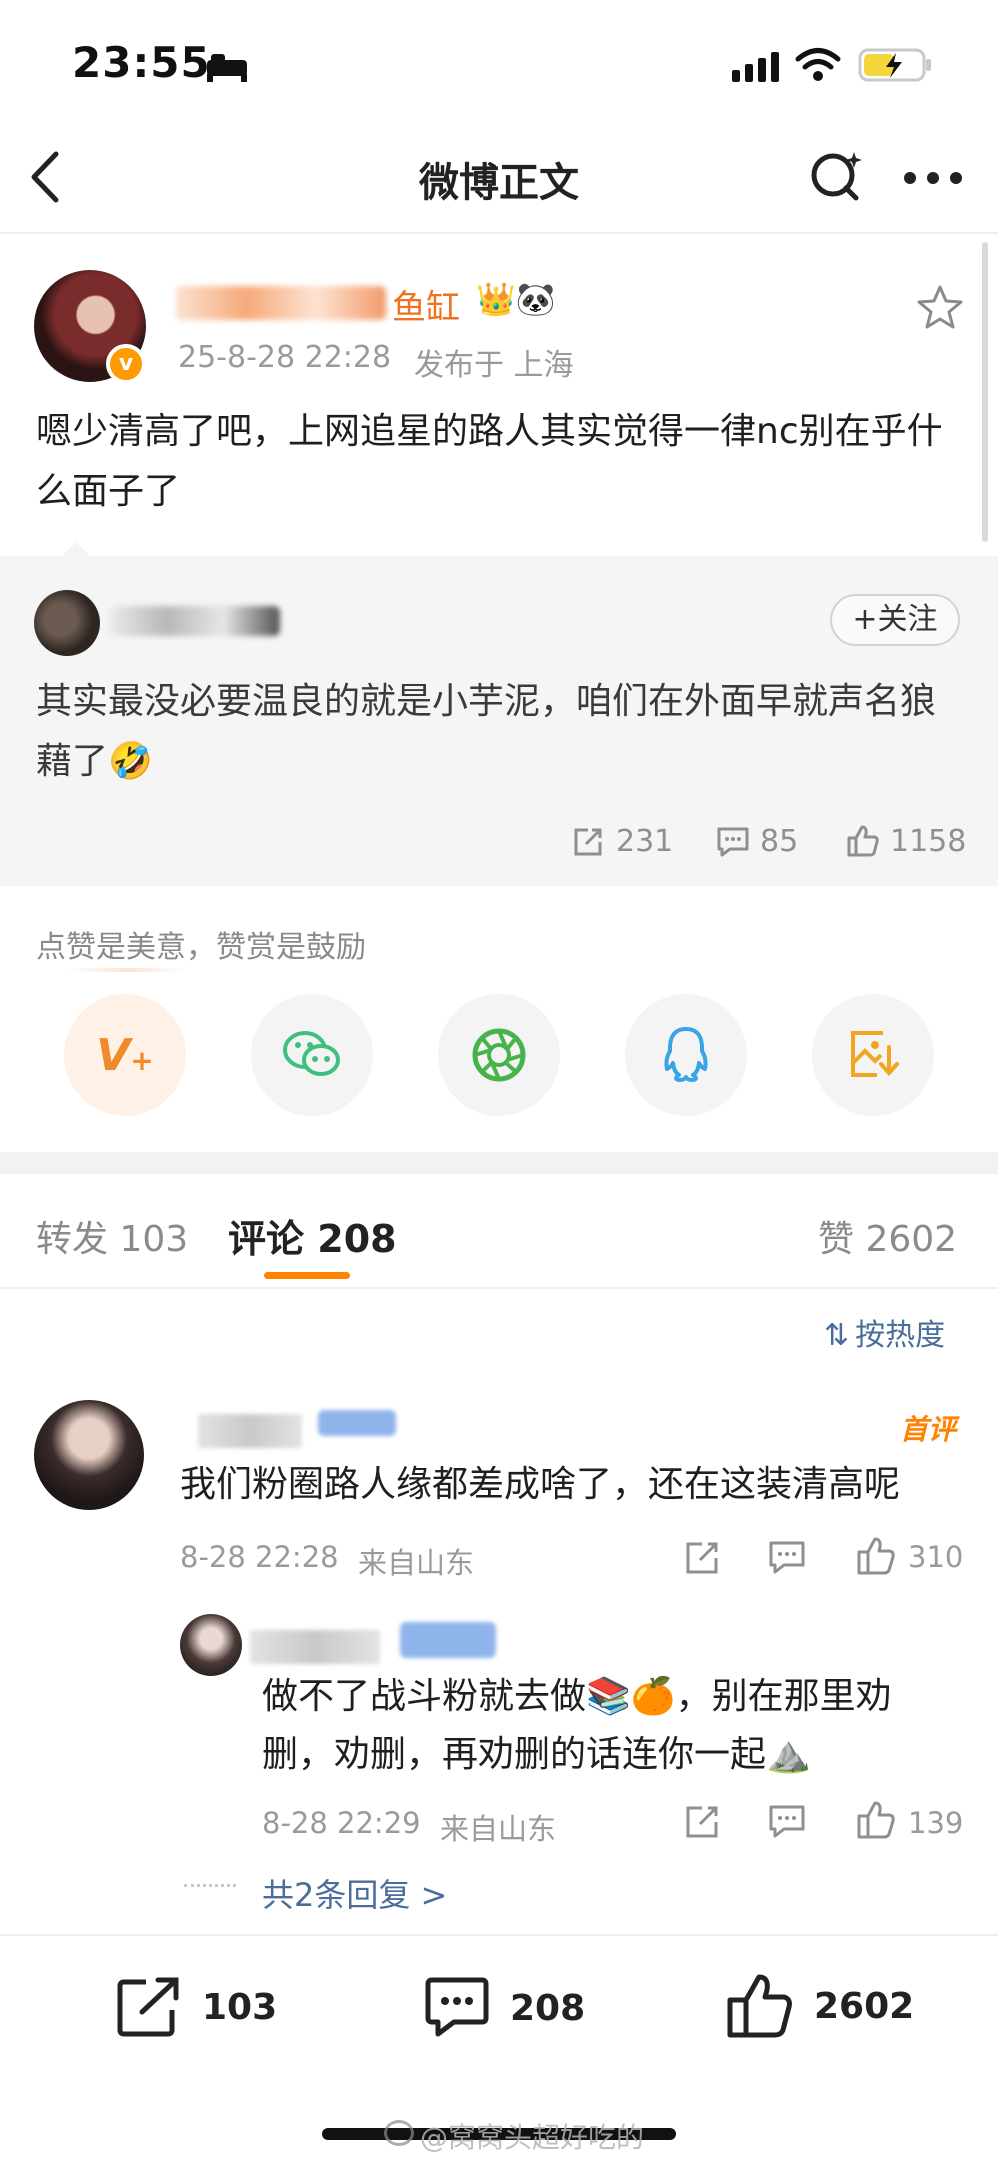  Describe the element at coordinates (911, 1239) in the screenshot. I see `tab-likes-count: 2602` at that location.